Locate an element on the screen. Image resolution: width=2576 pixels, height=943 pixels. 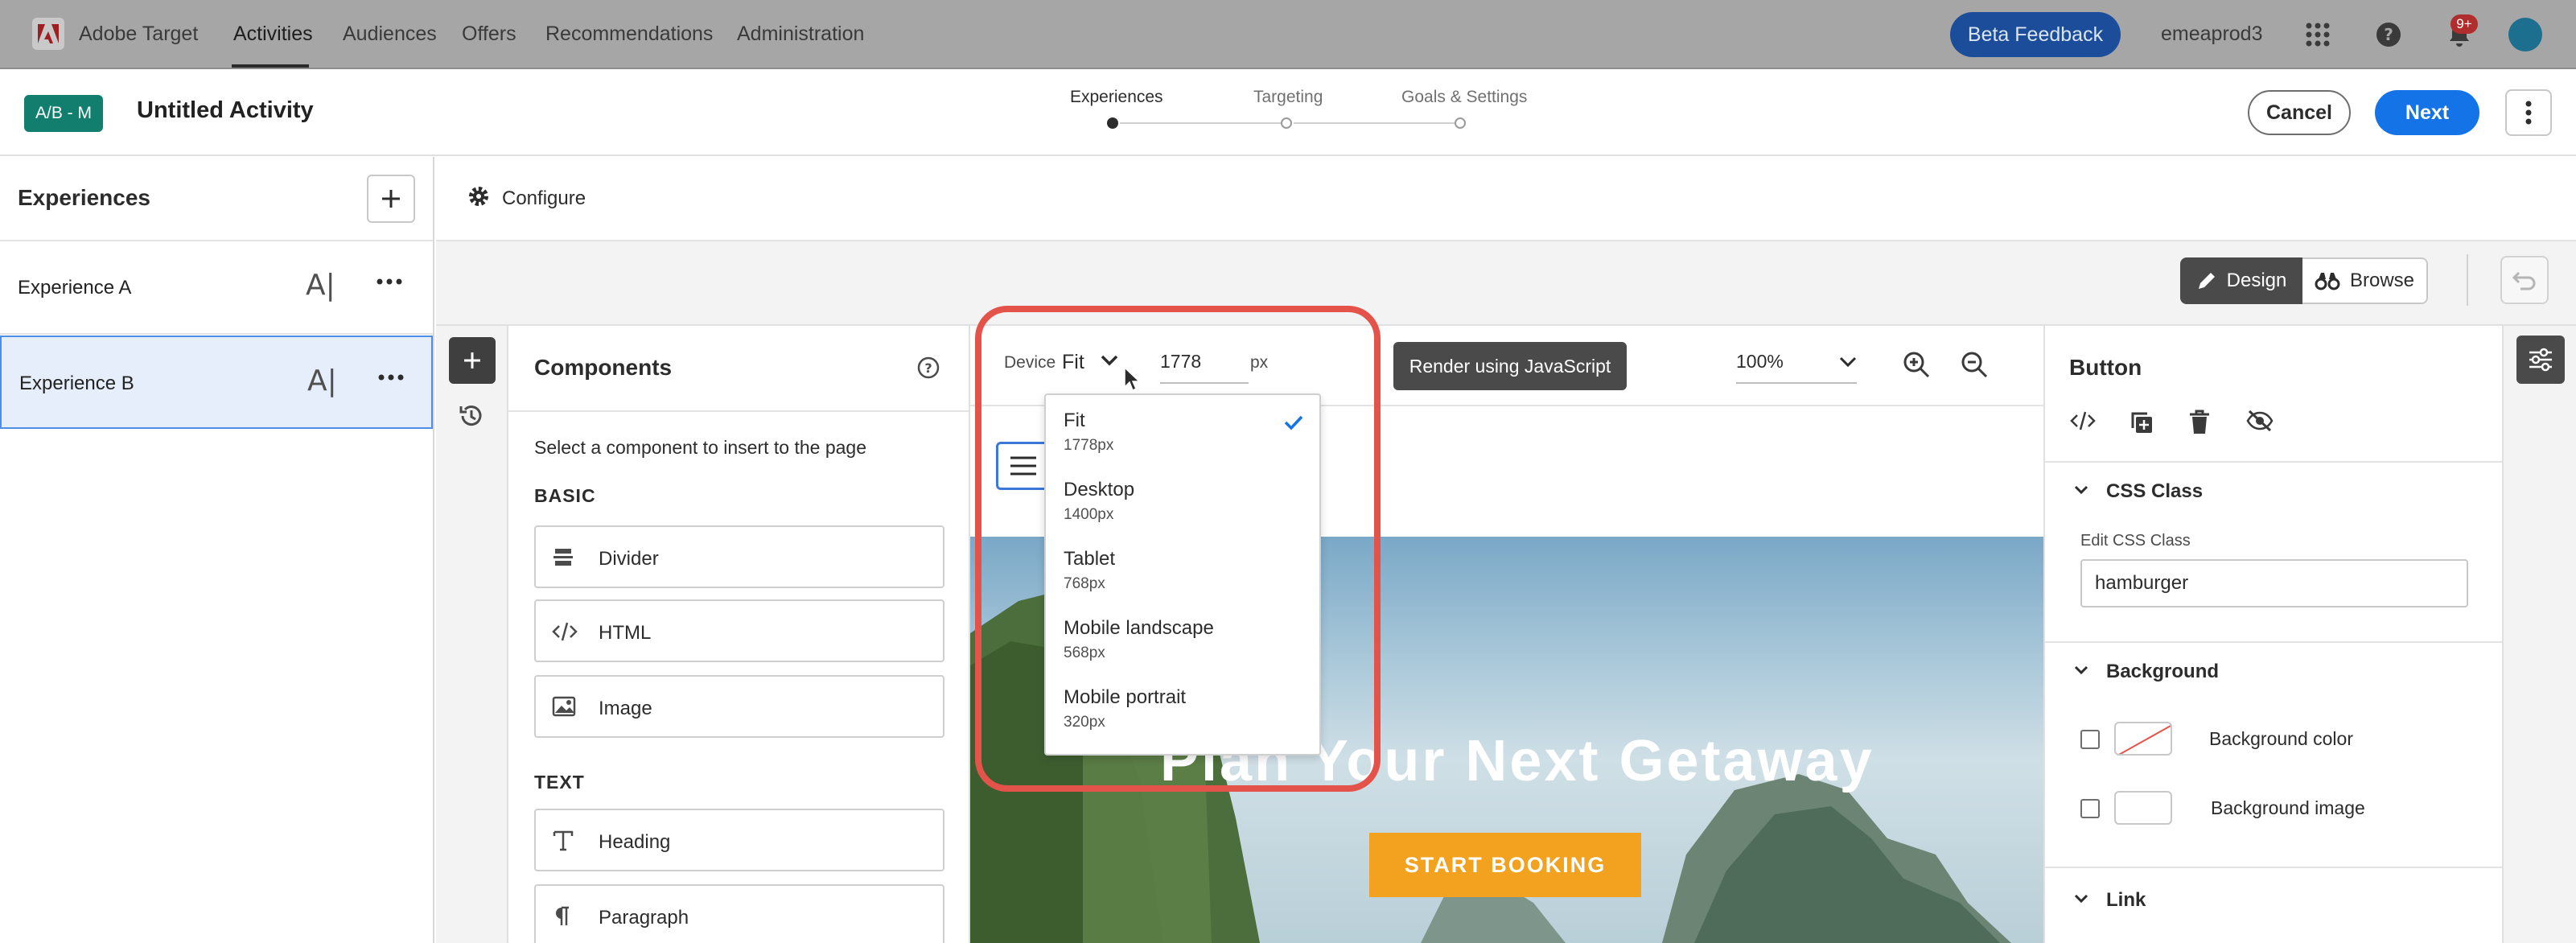
insert-component-button is located at coordinates (472, 360).